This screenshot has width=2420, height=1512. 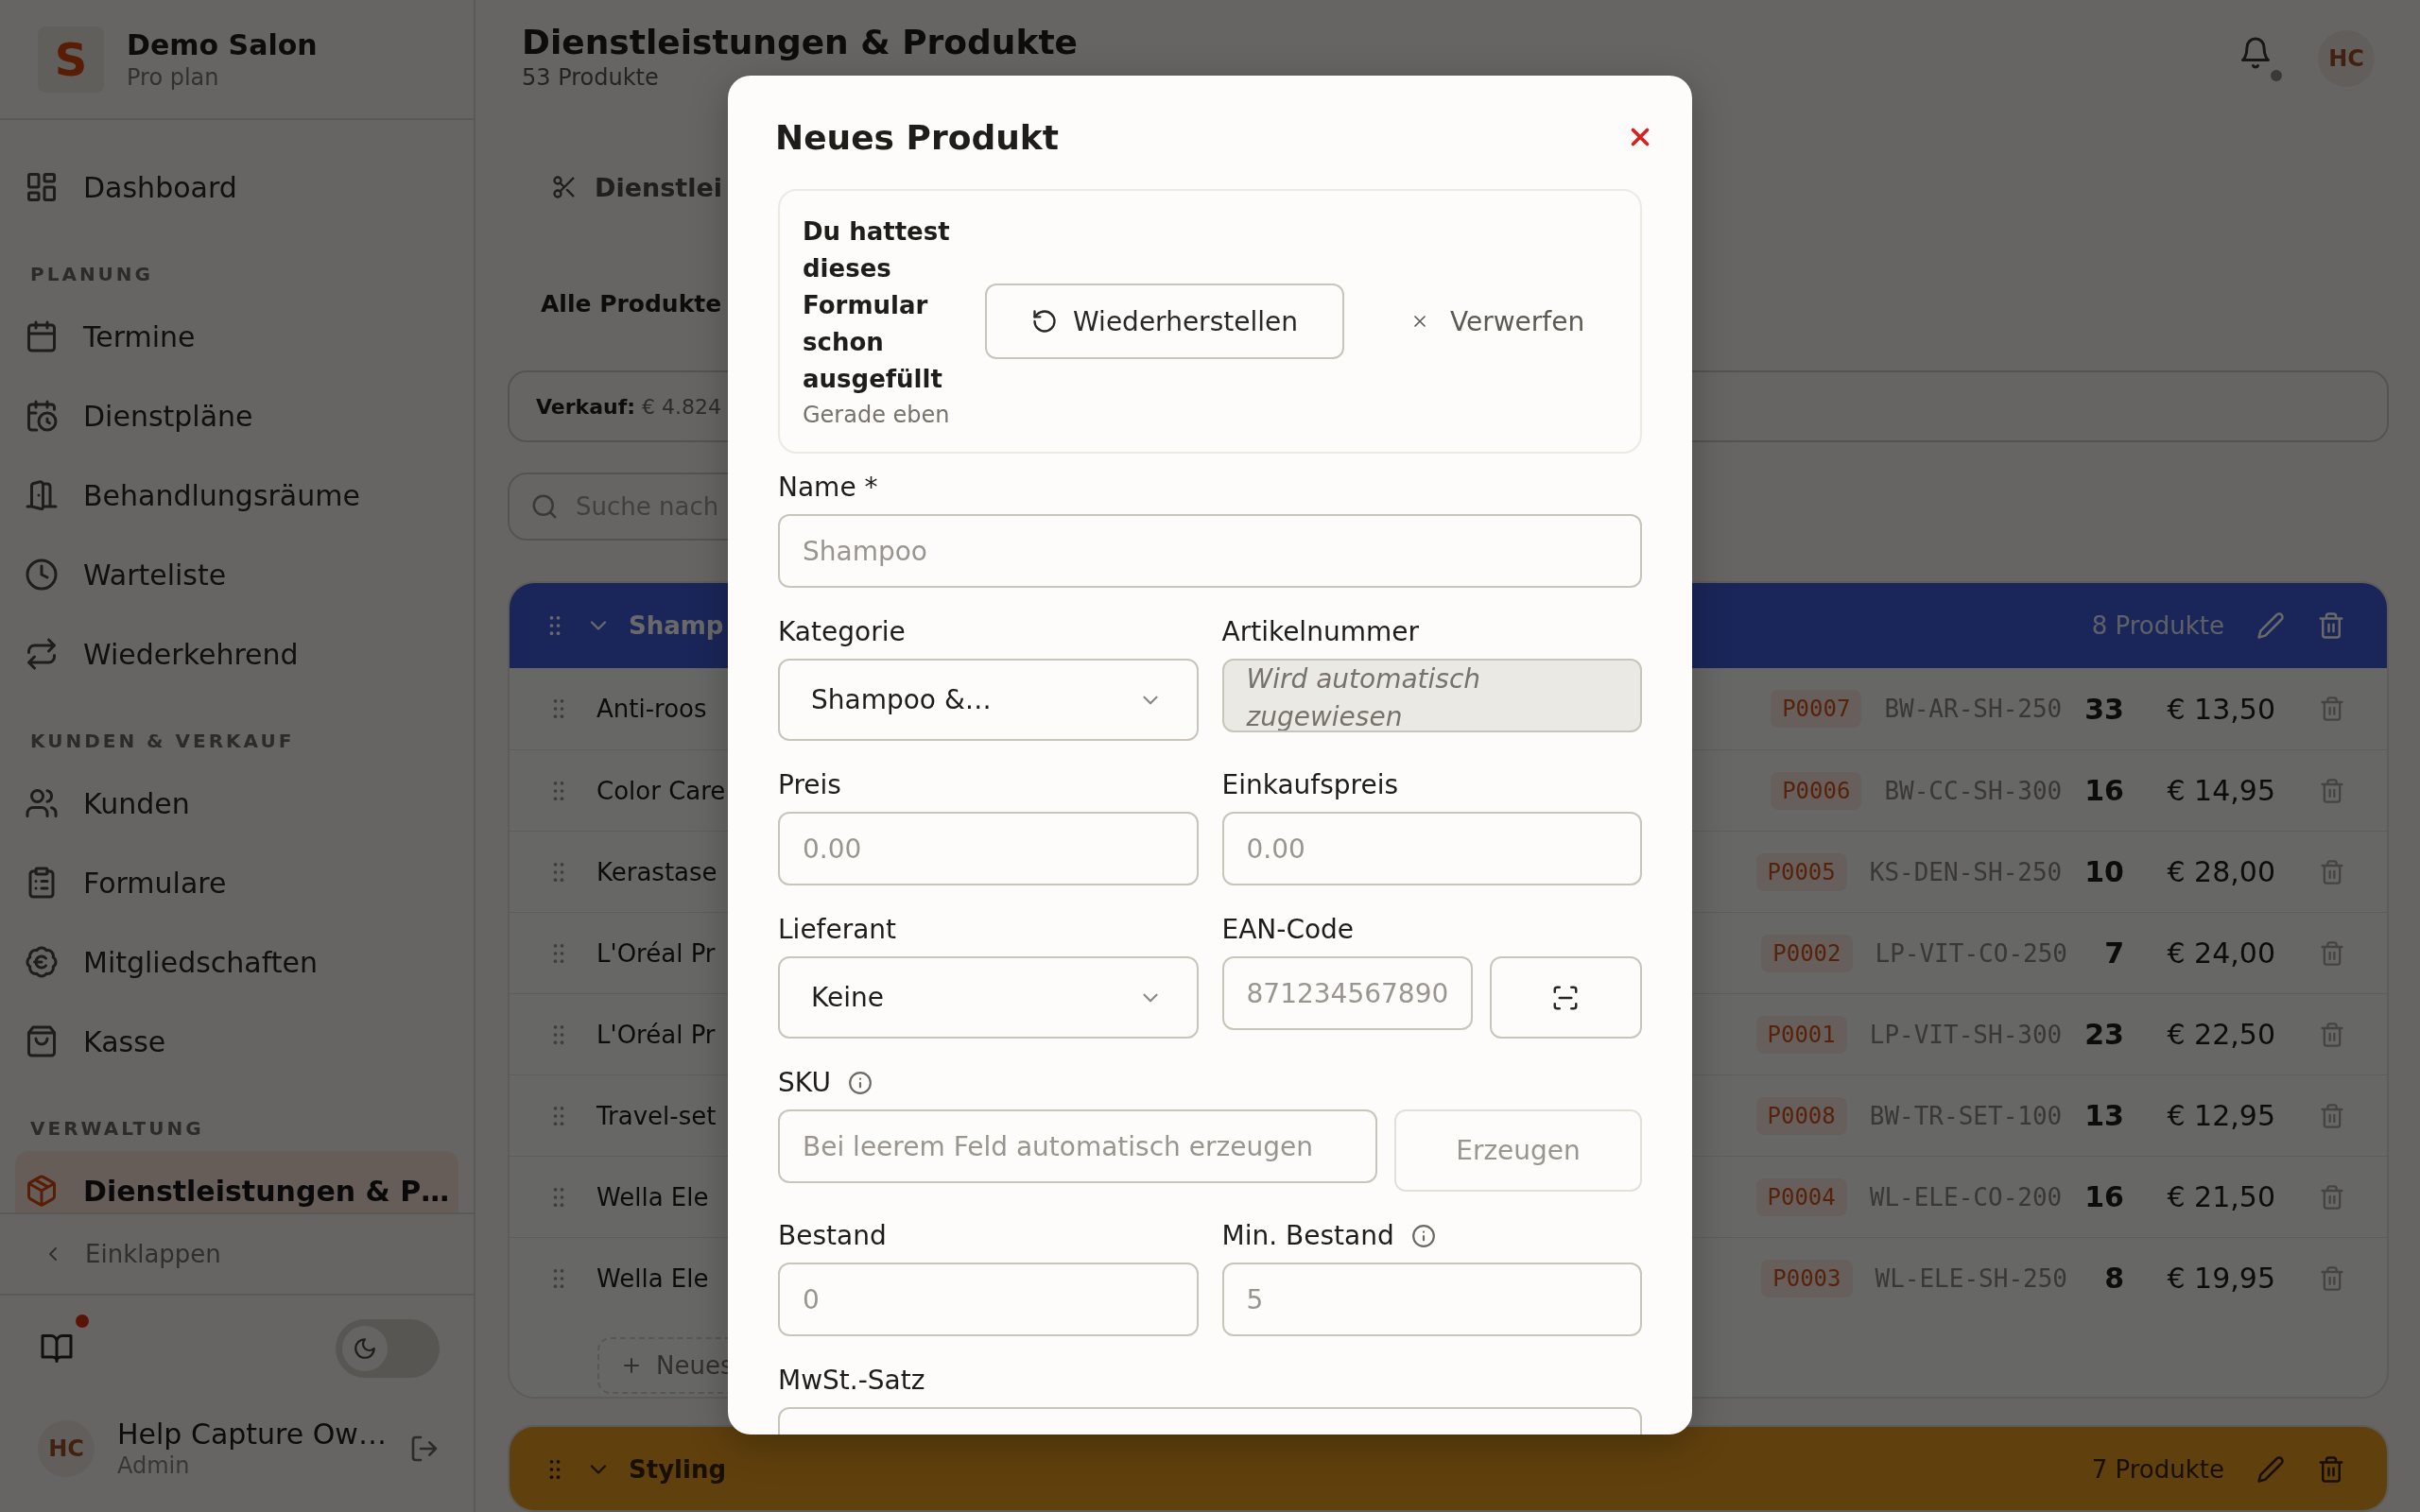 What do you see at coordinates (656, 1115) in the screenshot?
I see `product-name: Travel-set` at bounding box center [656, 1115].